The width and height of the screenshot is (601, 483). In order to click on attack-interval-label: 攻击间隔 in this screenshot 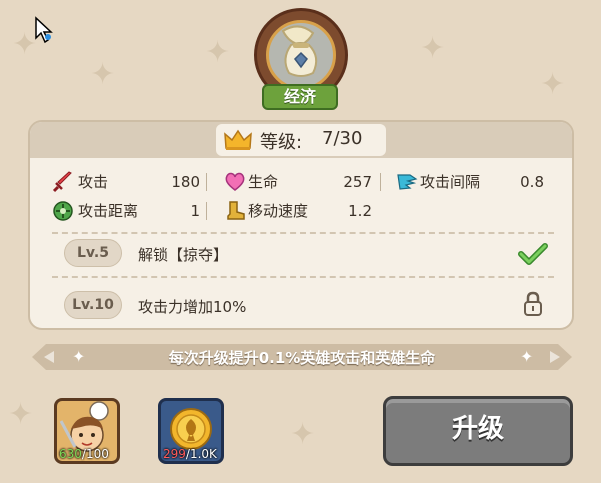, I will do `click(450, 182)`.